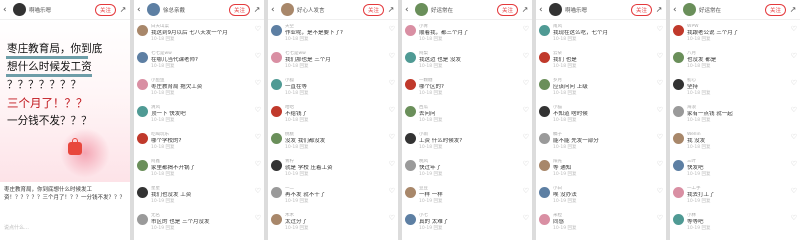 Image resolution: width=800 pixels, height=240 pixels. I want to click on comment-item: 橘子 能不能 先发一部分 10-18 回复 ♡, so click(601, 143).